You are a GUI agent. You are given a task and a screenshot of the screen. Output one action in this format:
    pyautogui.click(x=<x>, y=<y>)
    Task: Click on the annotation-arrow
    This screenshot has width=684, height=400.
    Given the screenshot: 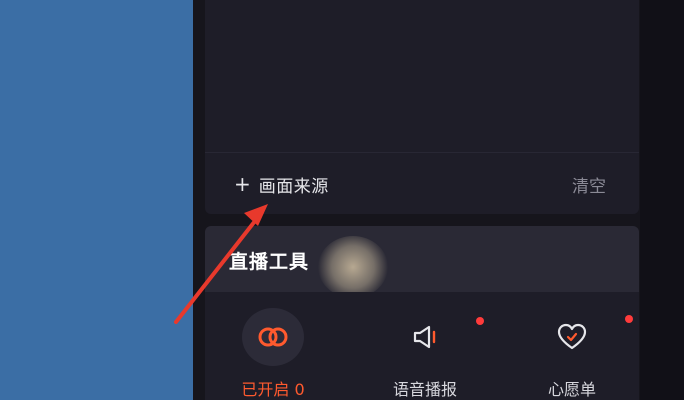 What is the action you would take?
    pyautogui.click(x=221, y=264)
    